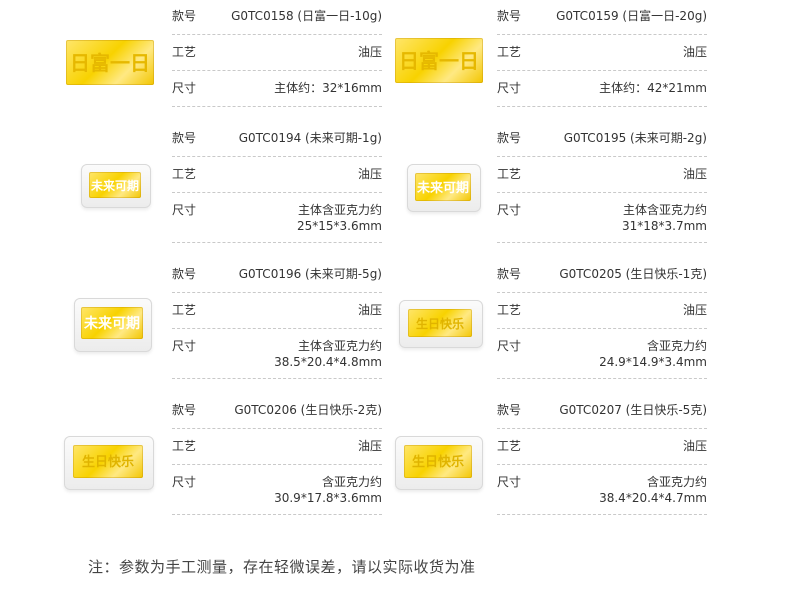  I want to click on spec-row-model: 款号 G0TC0159 (日富一日-20g), so click(602, 21).